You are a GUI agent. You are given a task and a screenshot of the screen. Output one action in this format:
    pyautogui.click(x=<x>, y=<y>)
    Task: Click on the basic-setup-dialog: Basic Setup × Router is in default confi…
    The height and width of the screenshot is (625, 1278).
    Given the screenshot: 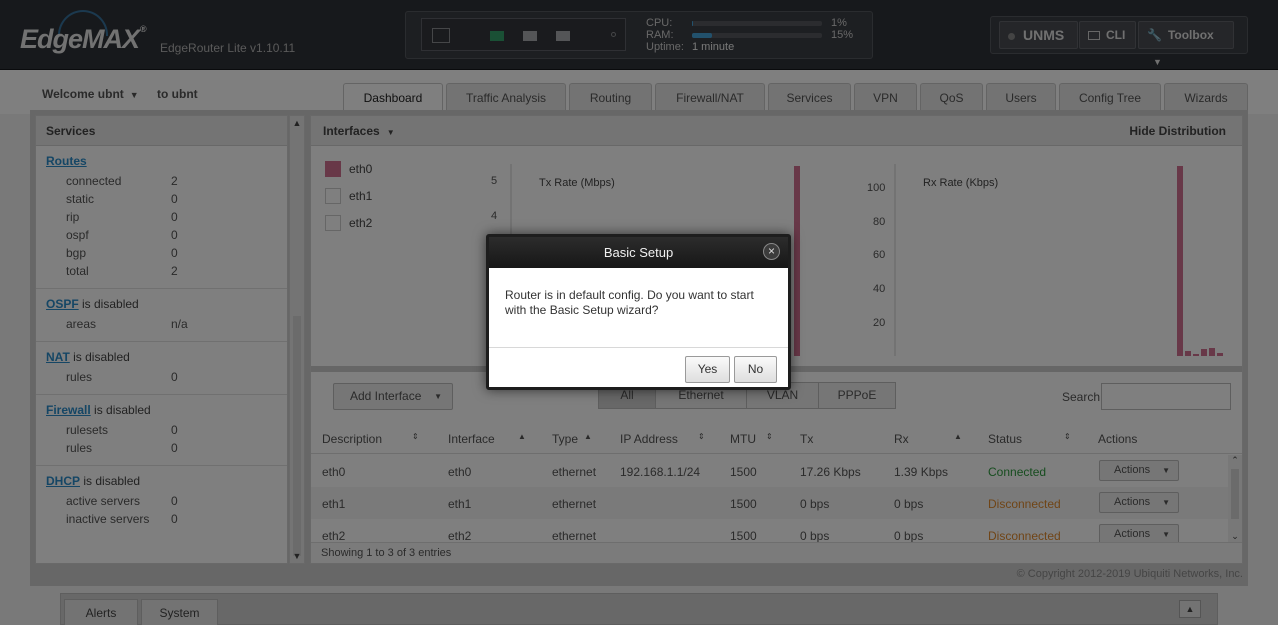 What is the action you would take?
    pyautogui.click(x=638, y=312)
    